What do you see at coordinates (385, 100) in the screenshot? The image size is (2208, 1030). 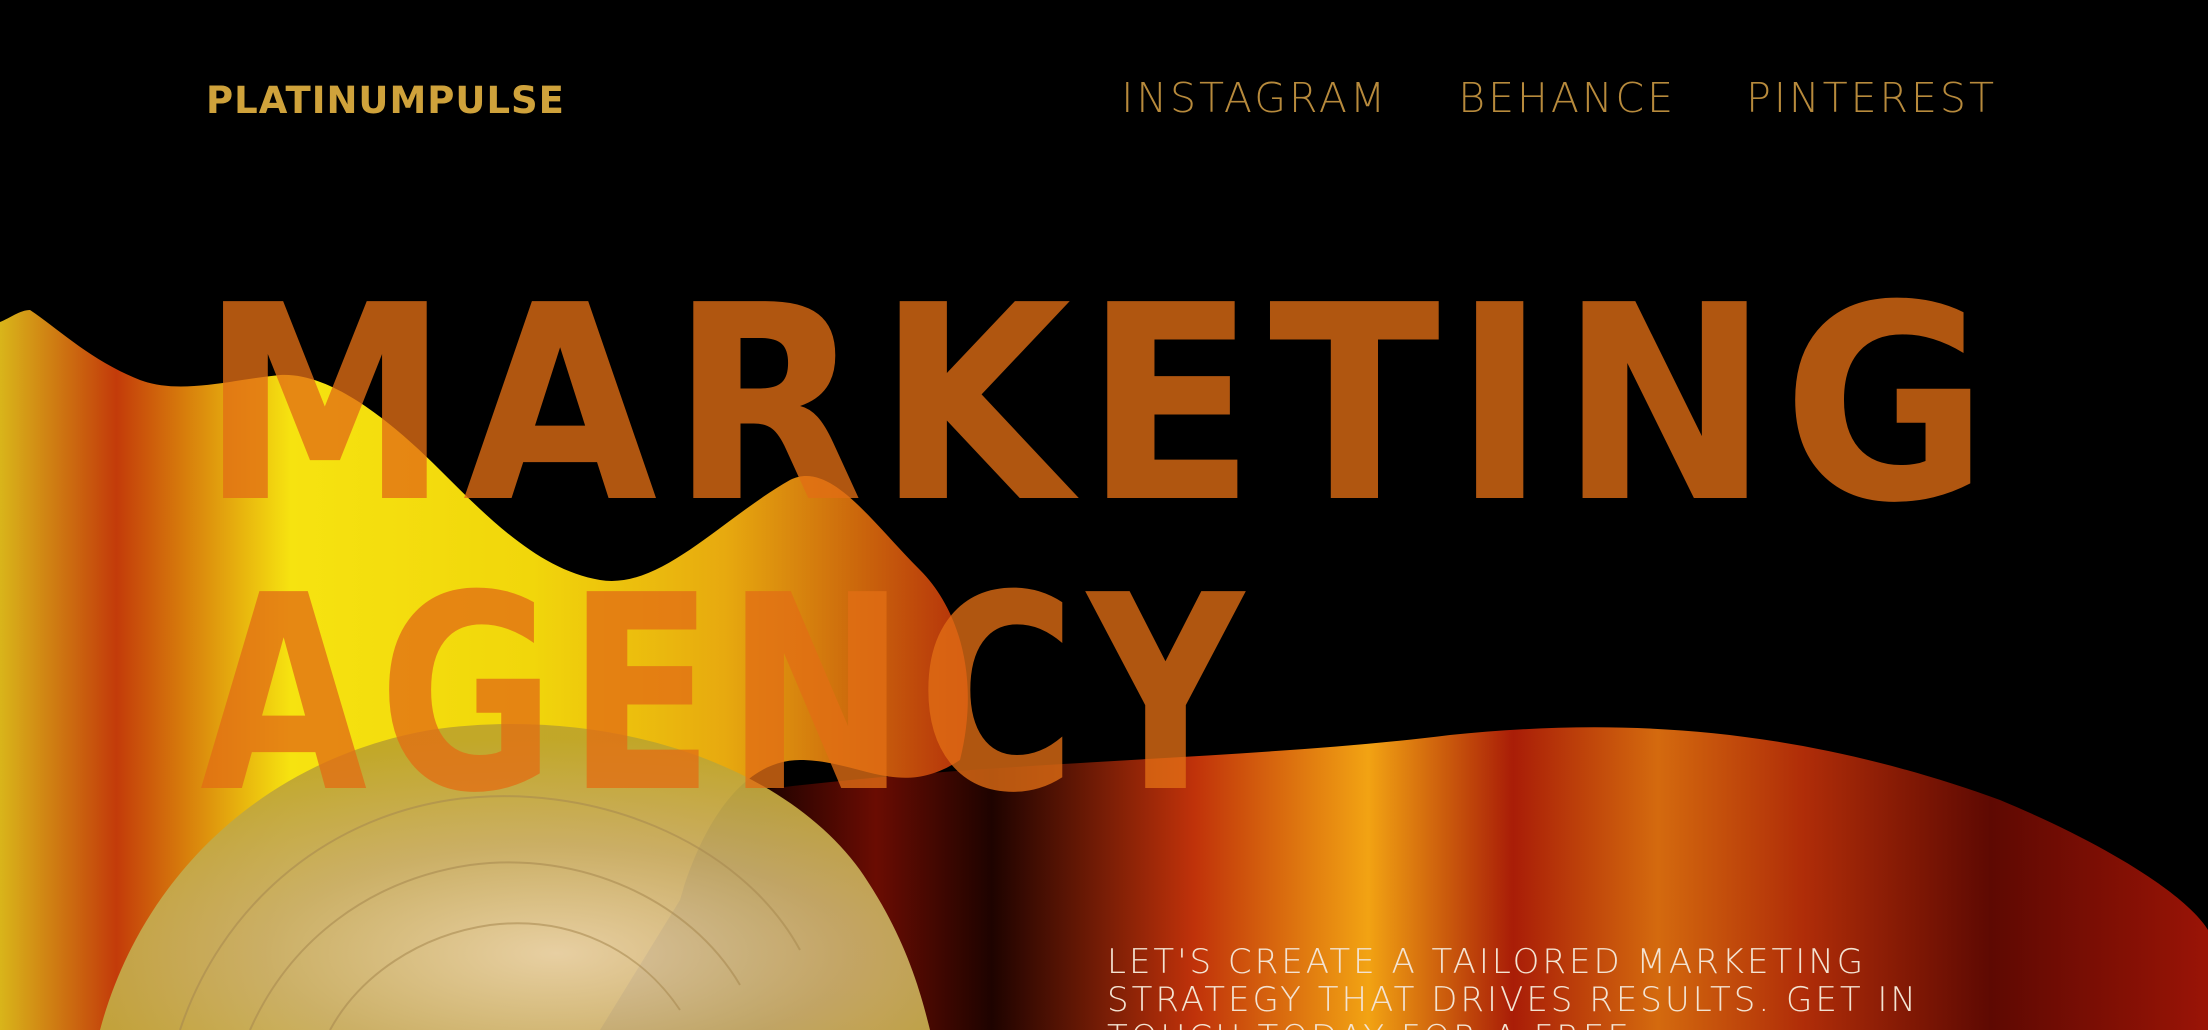 I see `brand-logo: PLATINUMPULSE` at bounding box center [385, 100].